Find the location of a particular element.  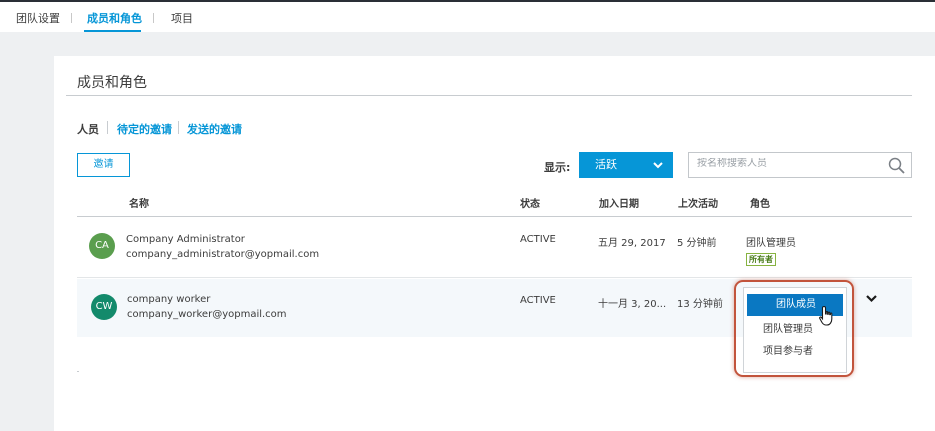

page-title: 成员和角色 is located at coordinates (112, 83).